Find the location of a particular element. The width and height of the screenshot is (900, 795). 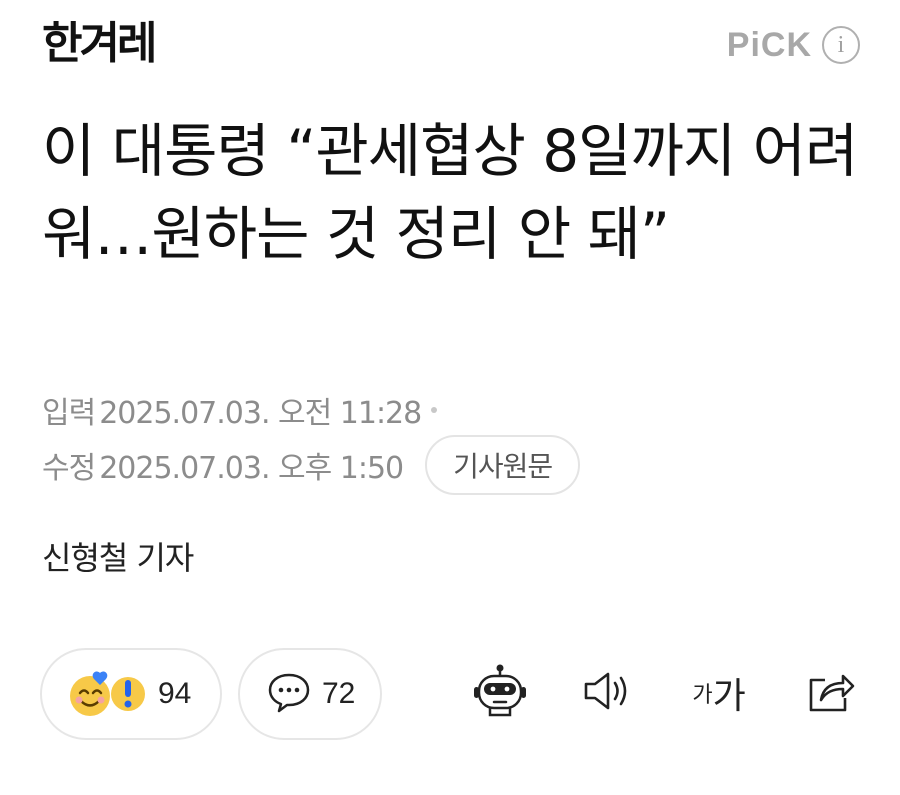

font-big-glyph: 가 is located at coordinates (729, 696).